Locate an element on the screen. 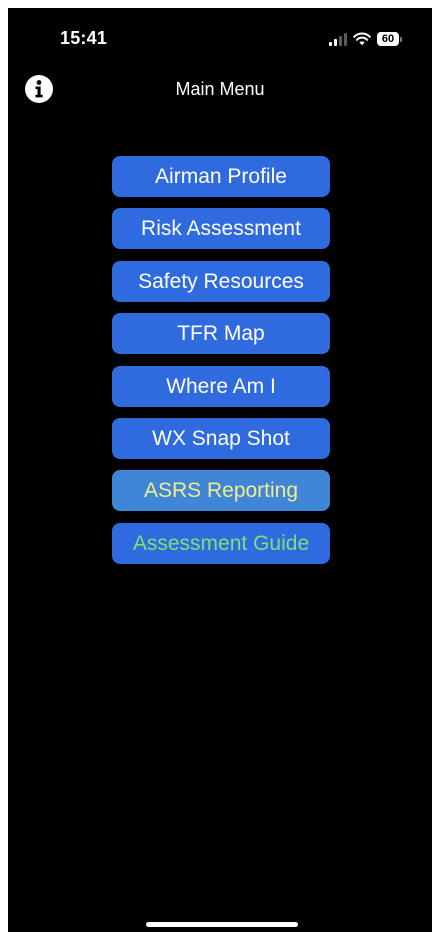 The width and height of the screenshot is (432, 932). risk-assessment-button: Risk Assessment is located at coordinates (221, 229).